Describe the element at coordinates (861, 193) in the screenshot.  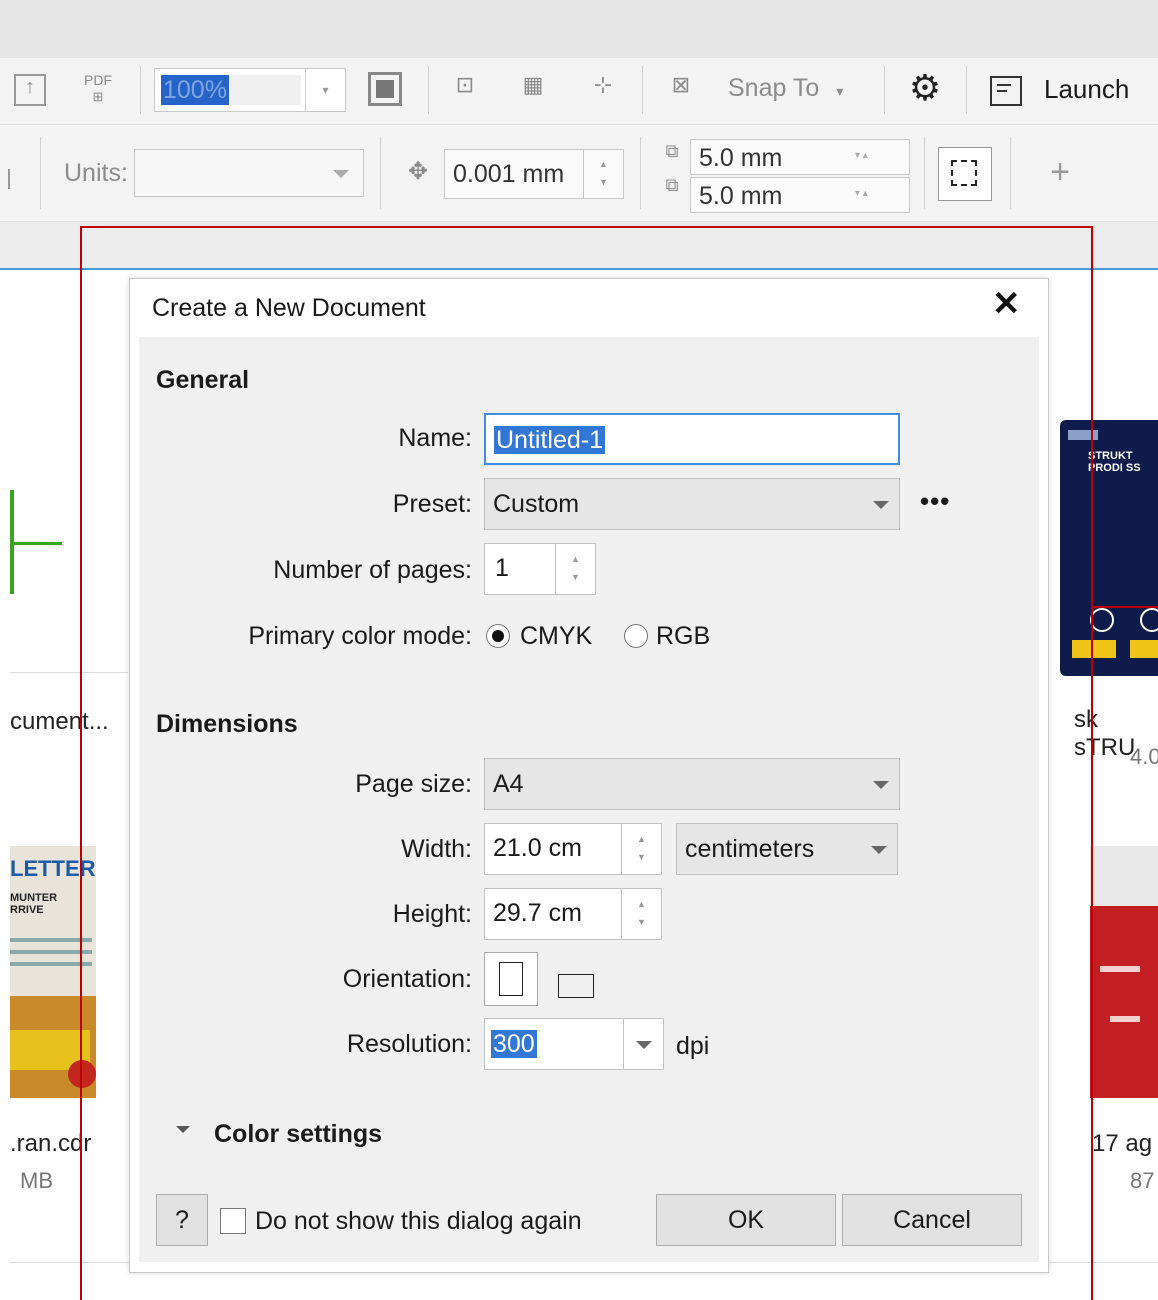
I see `duplicate-y-spinner: ▾ ▴` at that location.